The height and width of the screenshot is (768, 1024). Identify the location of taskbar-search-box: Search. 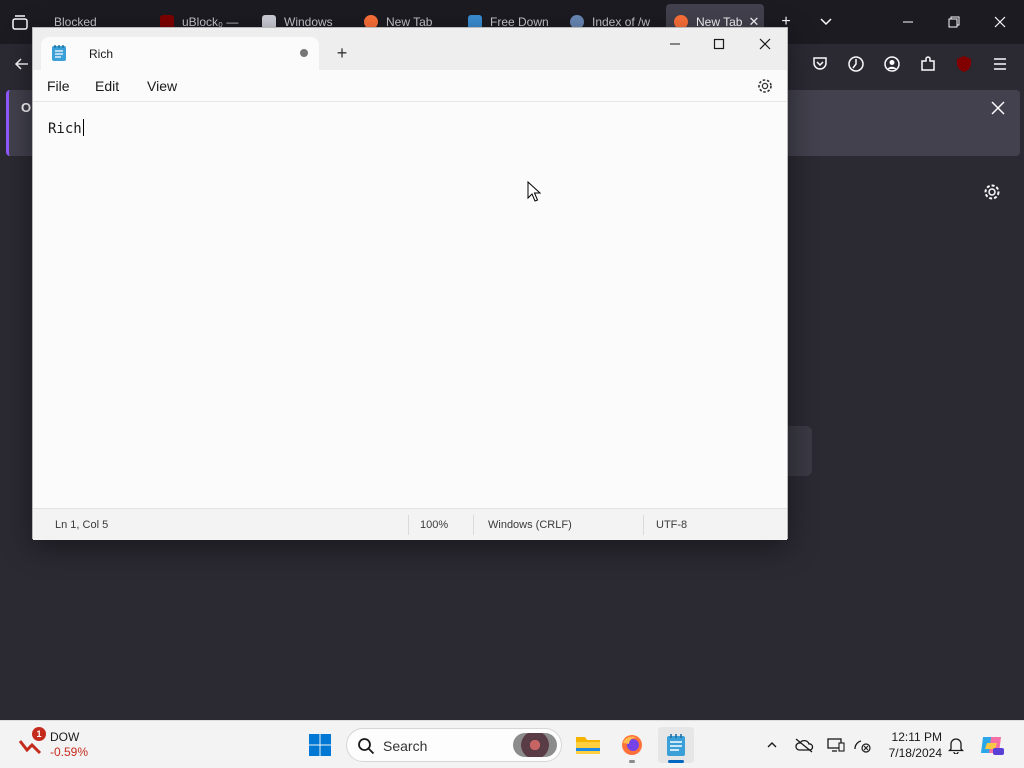
(454, 745).